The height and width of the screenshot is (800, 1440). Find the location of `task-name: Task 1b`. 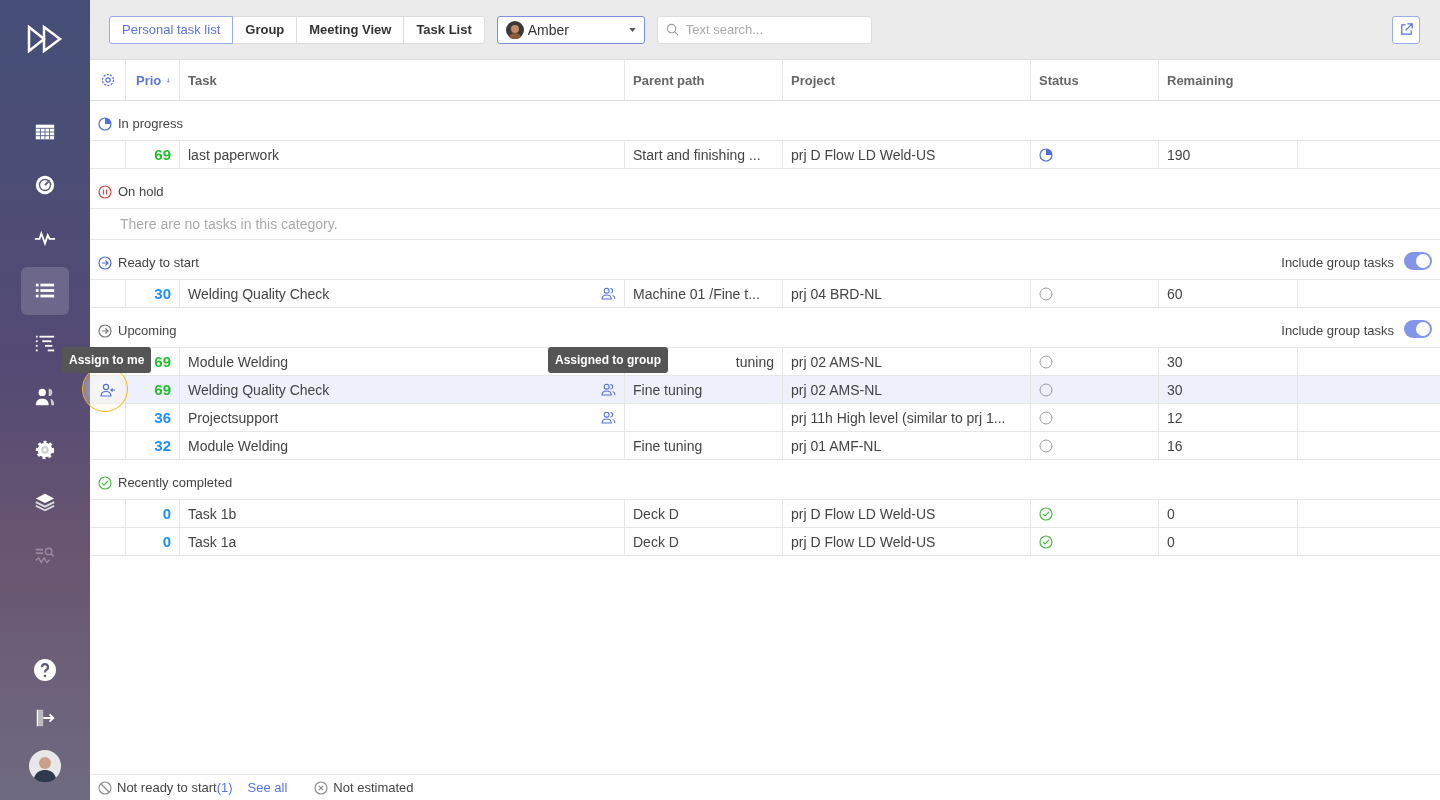

task-name: Task 1b is located at coordinates (212, 513).